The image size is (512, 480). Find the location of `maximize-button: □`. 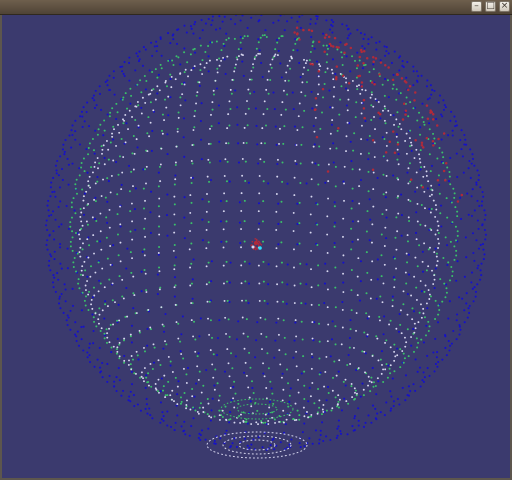

maximize-button: □ is located at coordinates (490, 6).